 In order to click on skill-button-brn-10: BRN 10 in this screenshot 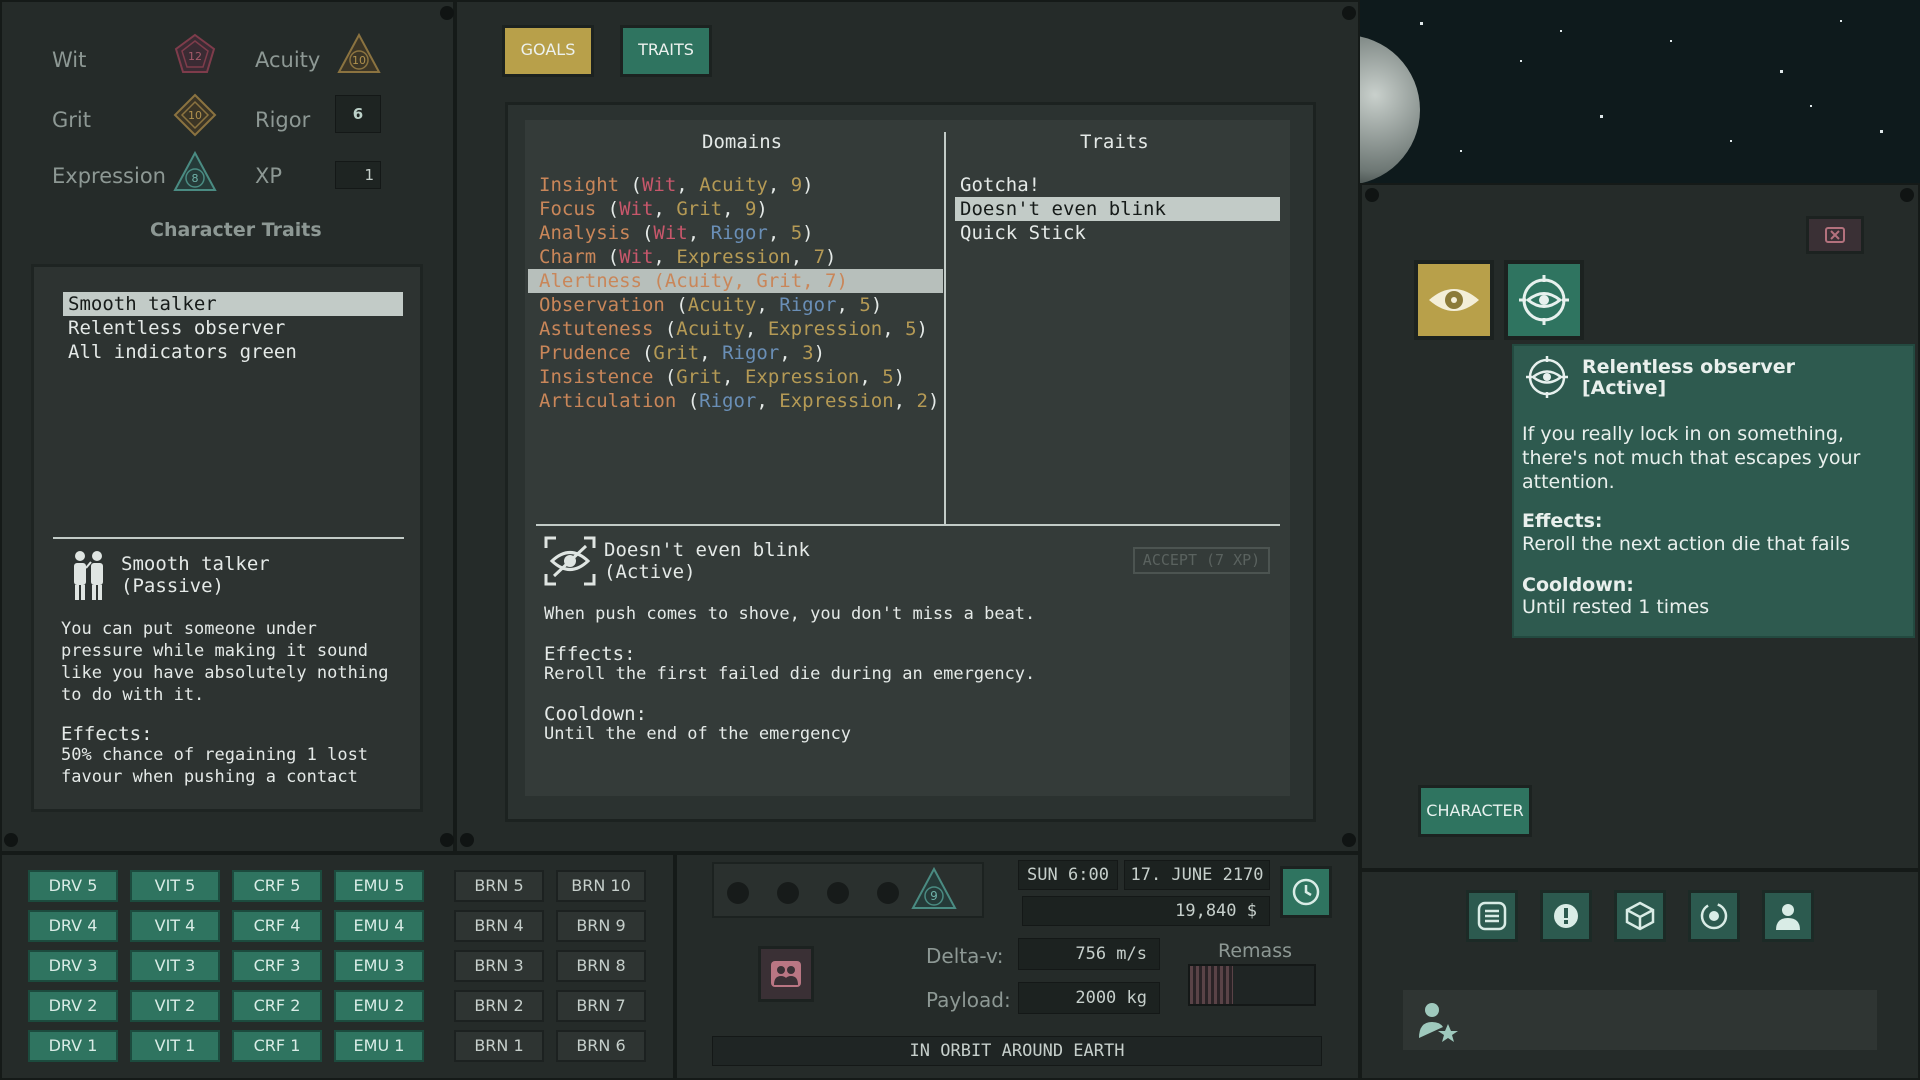, I will do `click(601, 886)`.